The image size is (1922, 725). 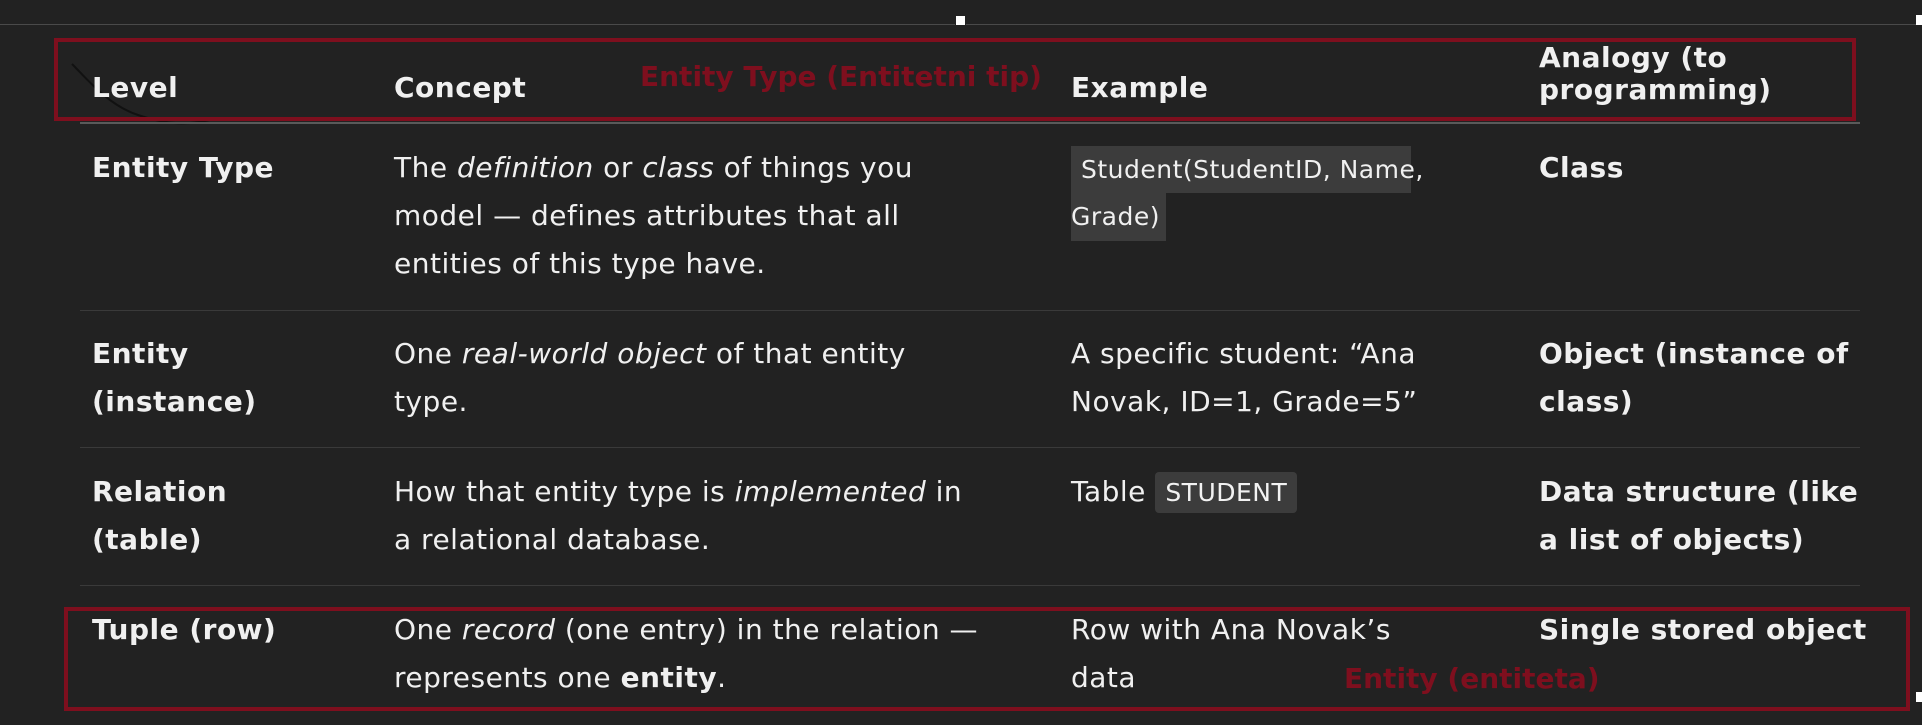 What do you see at coordinates (1581, 167) in the screenshot?
I see `row1-analogy: Class` at bounding box center [1581, 167].